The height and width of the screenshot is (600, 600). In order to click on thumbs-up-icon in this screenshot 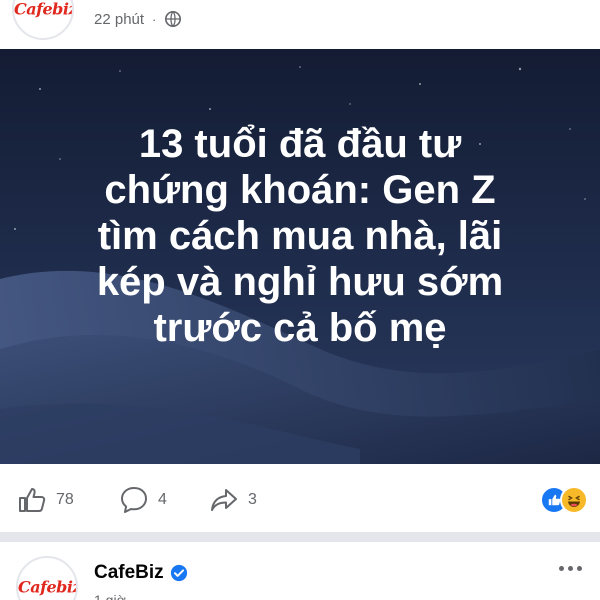, I will do `click(32, 500)`.